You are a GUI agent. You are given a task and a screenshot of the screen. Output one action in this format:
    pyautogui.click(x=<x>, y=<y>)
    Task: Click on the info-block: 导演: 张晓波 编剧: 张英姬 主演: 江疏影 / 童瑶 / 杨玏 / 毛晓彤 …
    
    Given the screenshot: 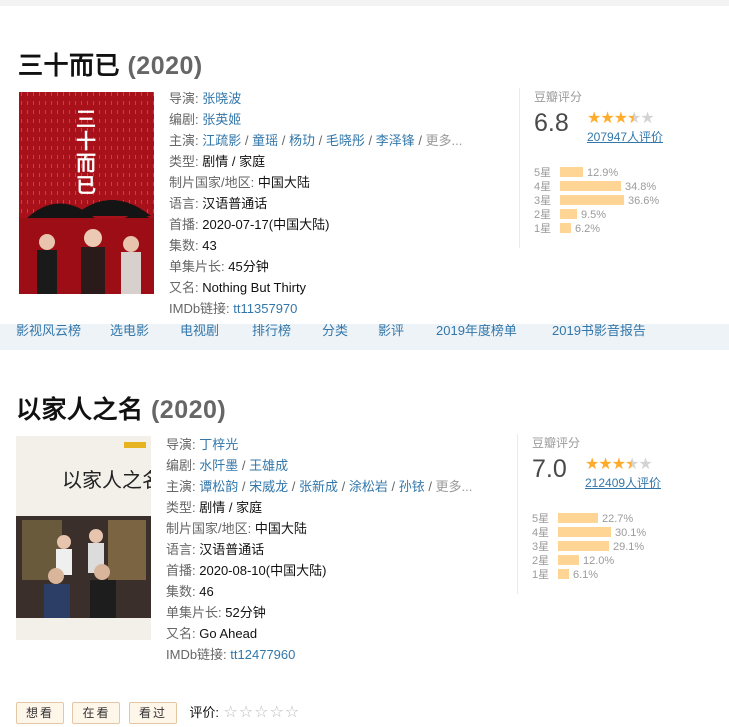 What is the action you would take?
    pyautogui.click(x=315, y=203)
    